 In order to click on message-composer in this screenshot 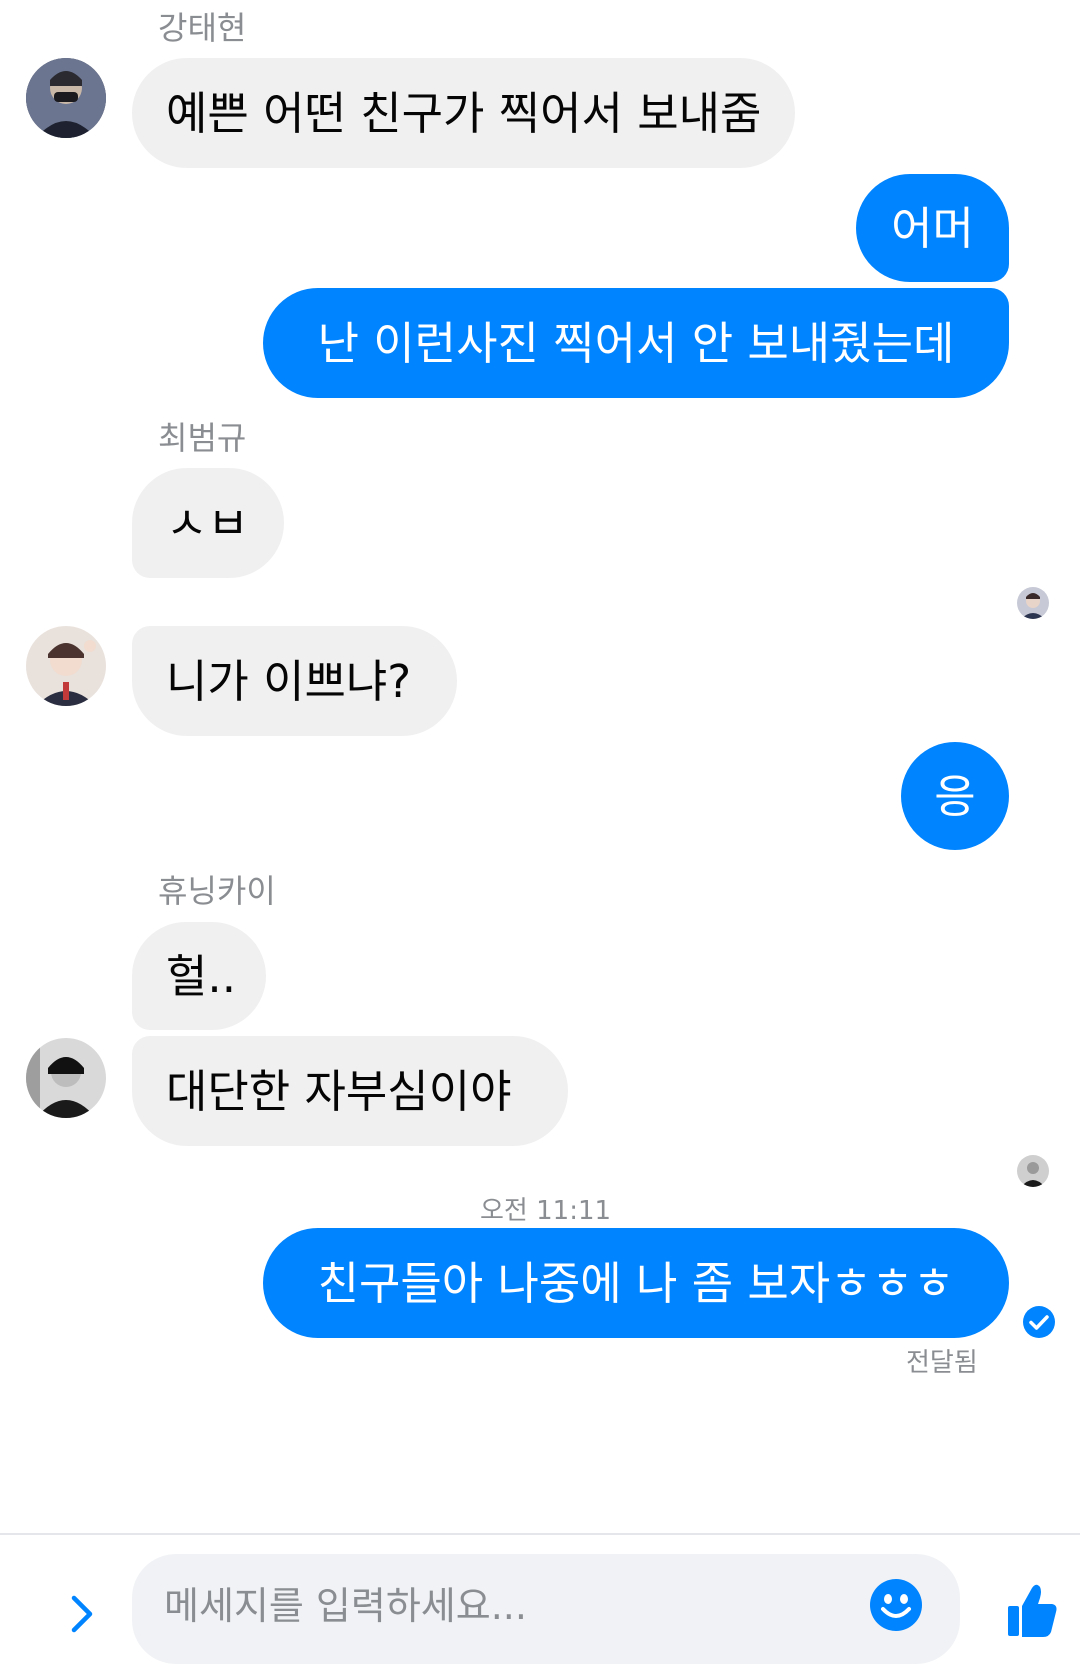, I will do `click(546, 1609)`.